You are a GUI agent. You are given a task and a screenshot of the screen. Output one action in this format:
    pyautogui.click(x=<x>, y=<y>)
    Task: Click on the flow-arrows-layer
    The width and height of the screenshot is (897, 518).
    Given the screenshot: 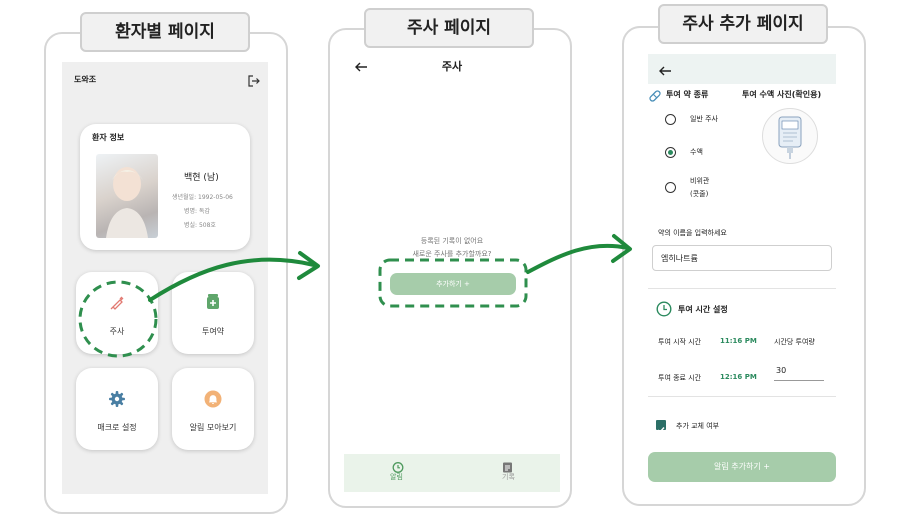 What is the action you would take?
    pyautogui.click(x=355, y=296)
    